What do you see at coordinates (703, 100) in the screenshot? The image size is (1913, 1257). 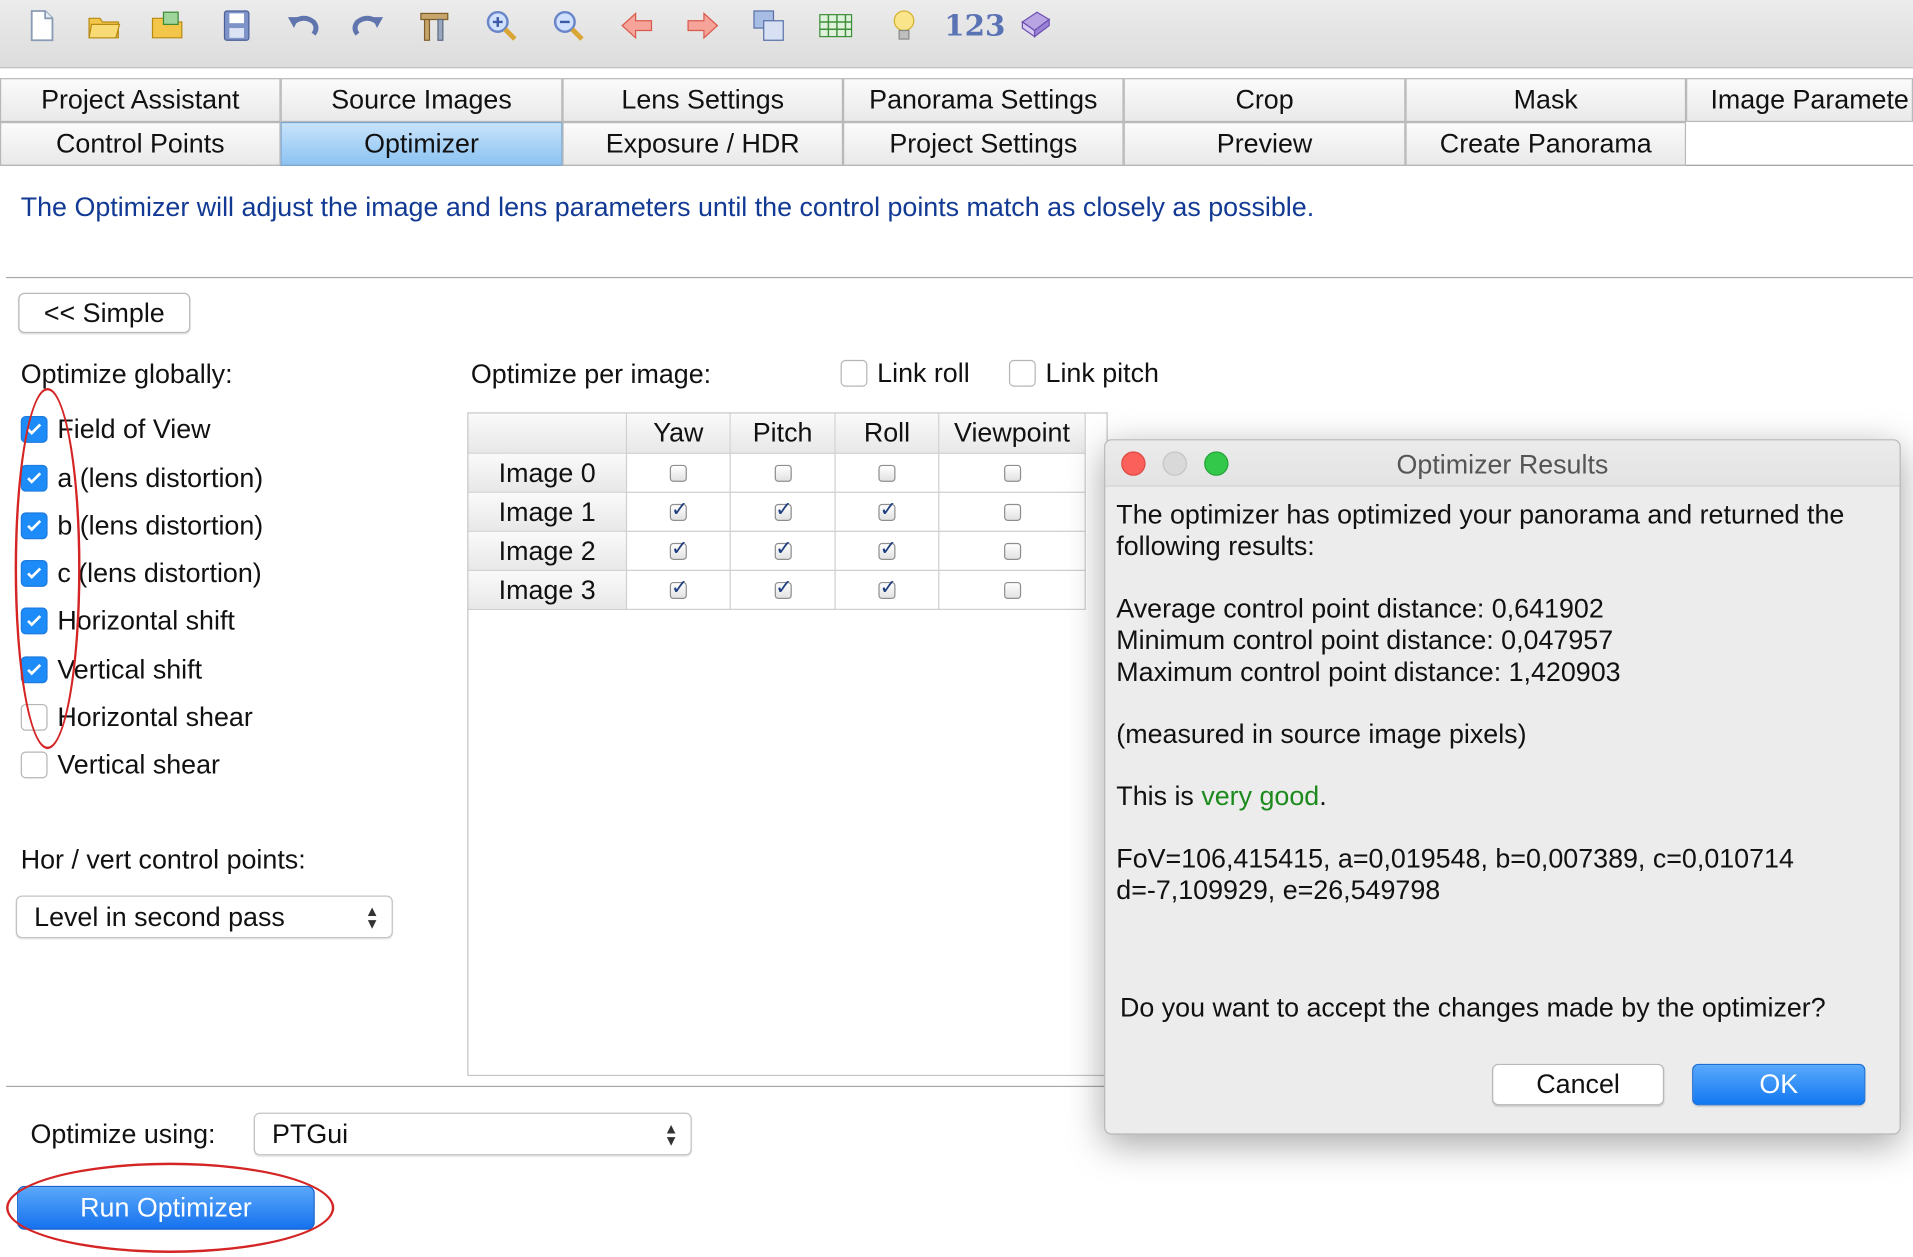 I see `tab-lens-settings: Lens Settings` at bounding box center [703, 100].